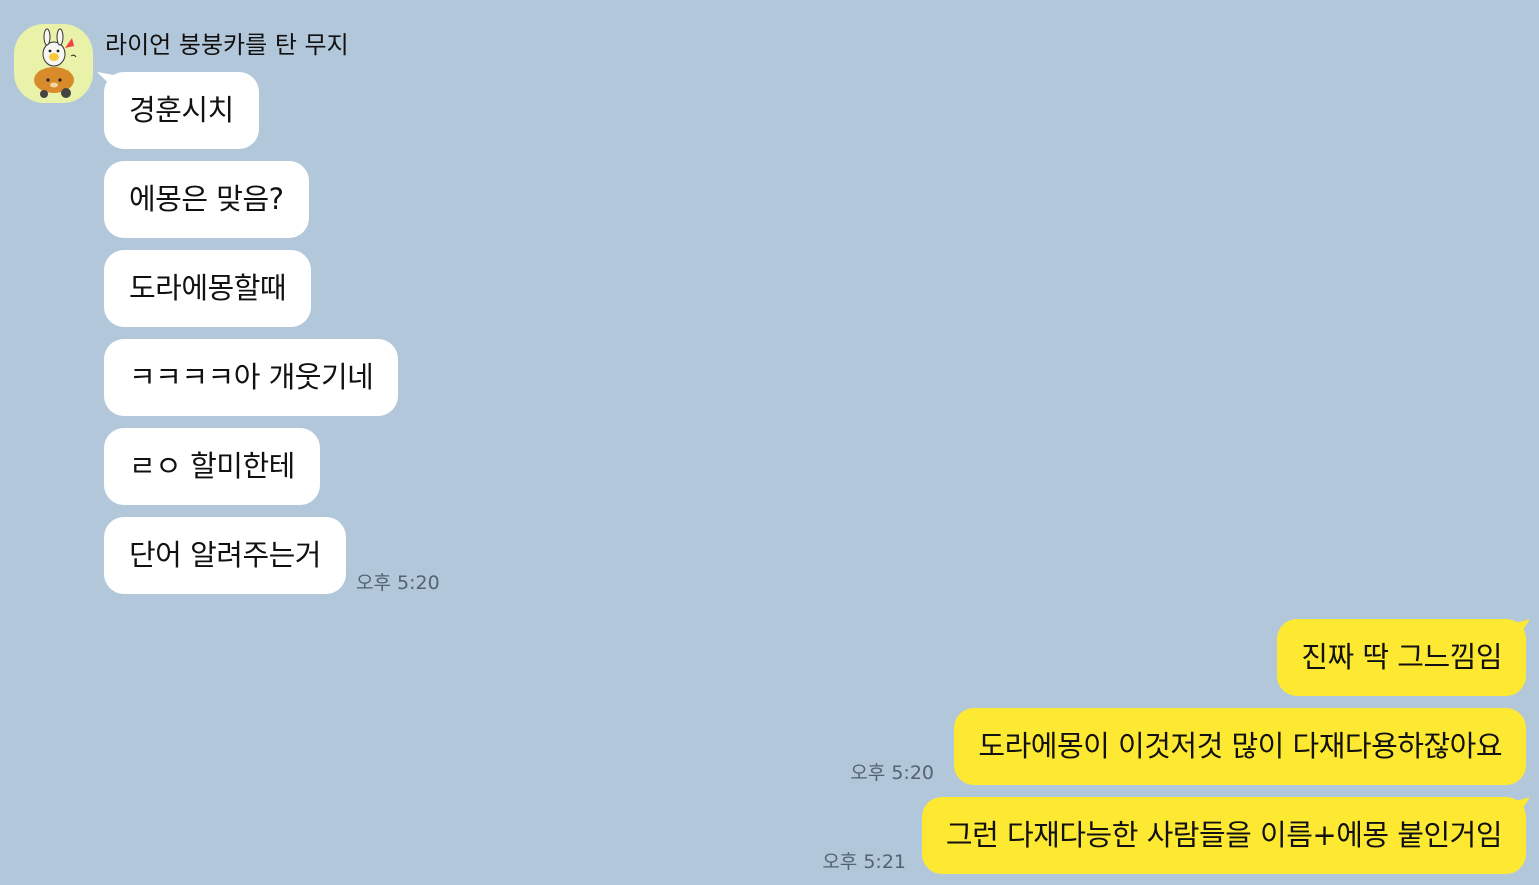 The width and height of the screenshot is (1539, 885). I want to click on message-text: 에몽은 맞음?, so click(206, 199).